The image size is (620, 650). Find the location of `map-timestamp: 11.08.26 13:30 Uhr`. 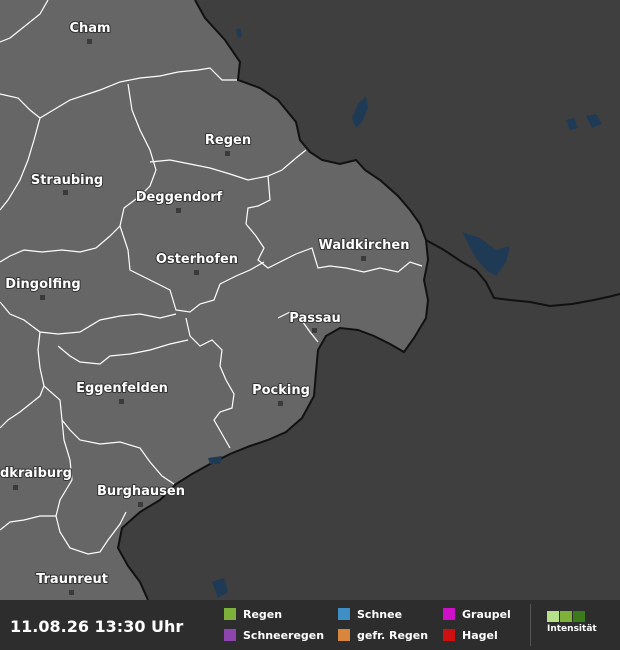

map-timestamp: 11.08.26 13:30 Uhr is located at coordinates (97, 626).